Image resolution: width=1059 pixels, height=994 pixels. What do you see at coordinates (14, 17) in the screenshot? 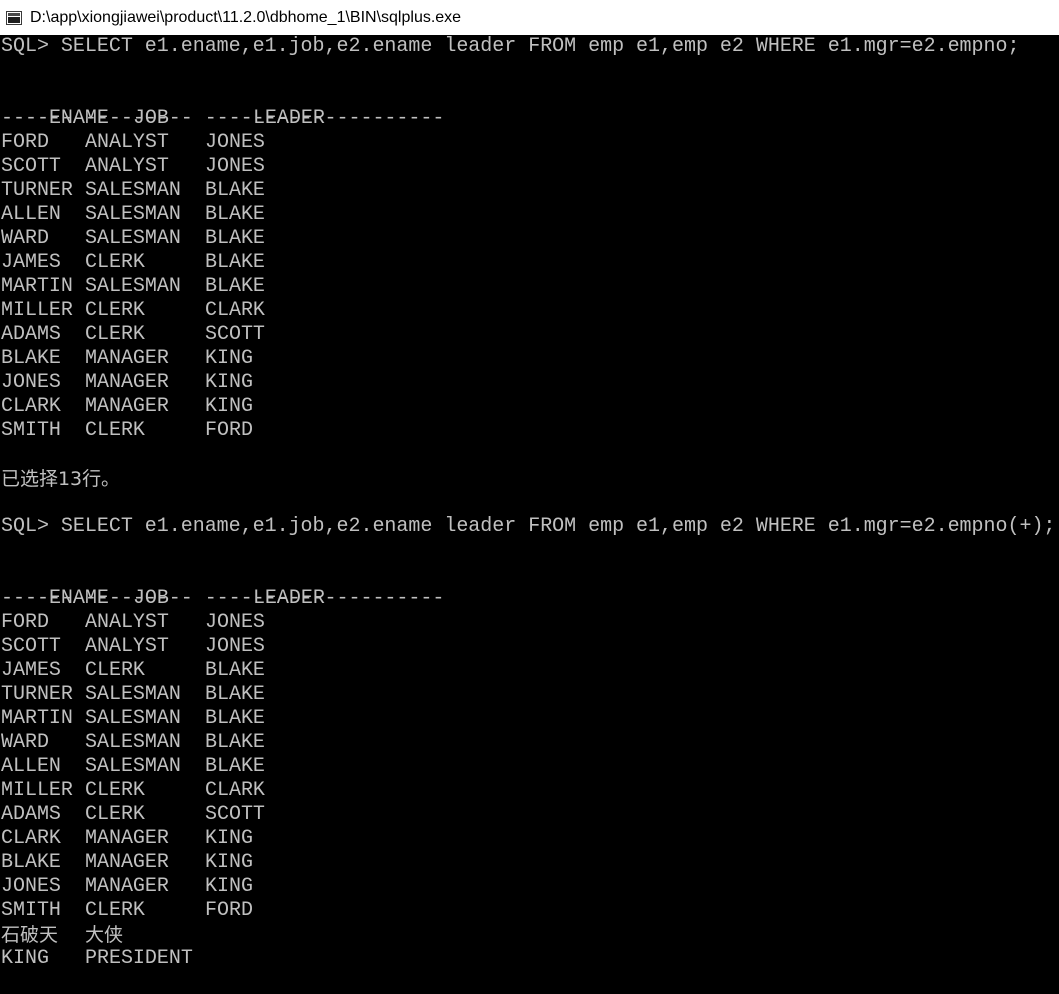
I see `console-window-icon` at bounding box center [14, 17].